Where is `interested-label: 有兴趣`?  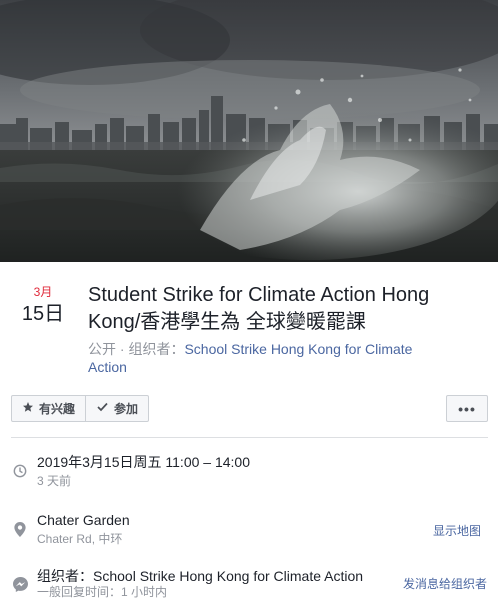 interested-label: 有兴趣 is located at coordinates (57, 409).